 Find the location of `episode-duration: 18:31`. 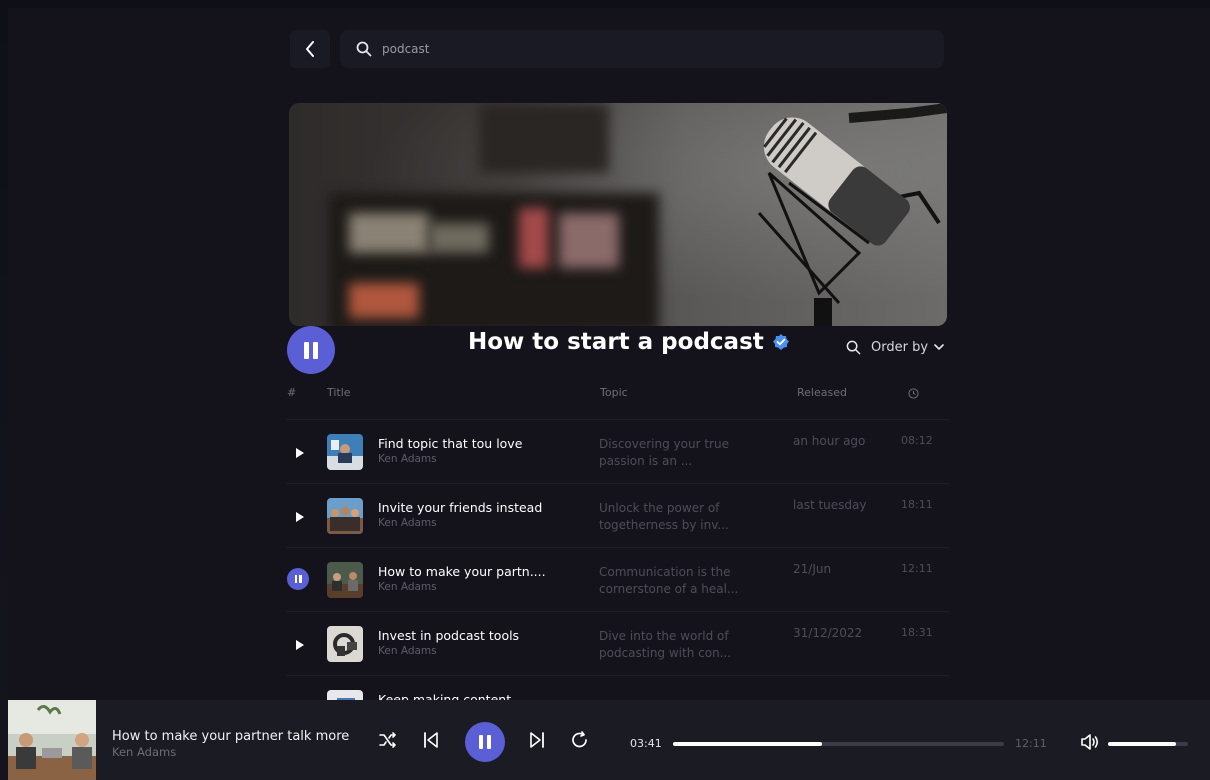

episode-duration: 18:31 is located at coordinates (917, 632).